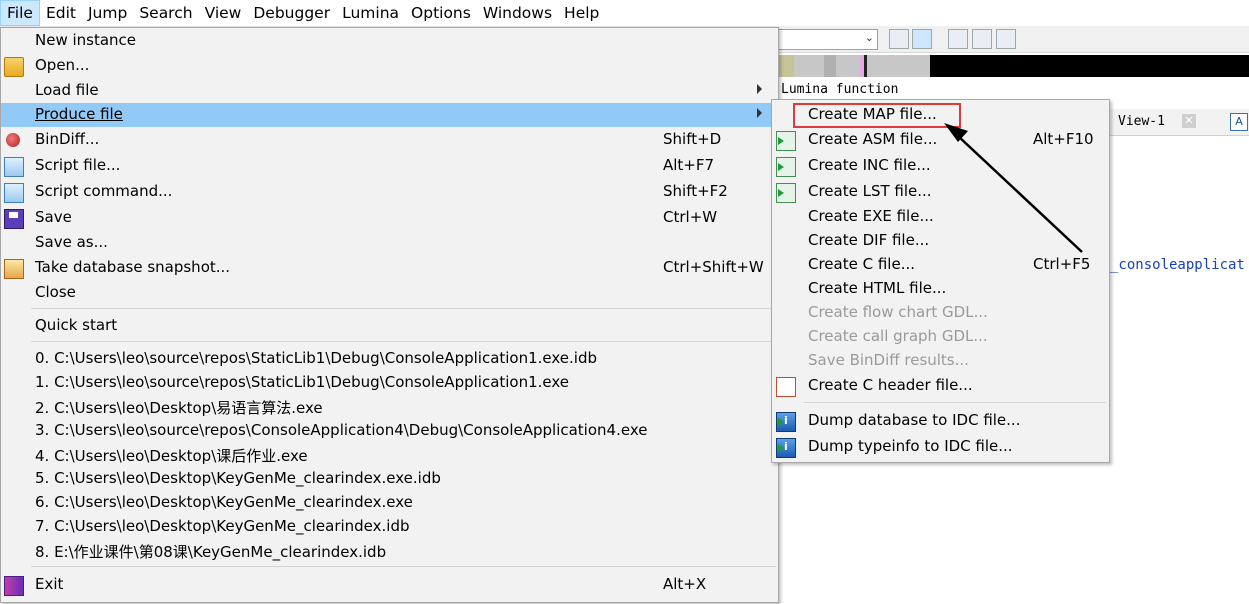 This screenshot has width=1249, height=604. Describe the element at coordinates (869, 37) in the screenshot. I see `chevron-down-icon: ⌄` at that location.